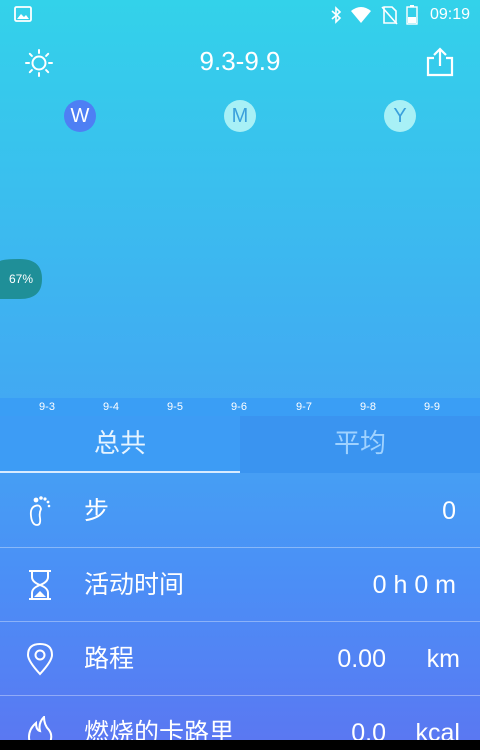 The width and height of the screenshot is (480, 750). I want to click on date-range-title: 9.3-9.9, so click(240, 61).